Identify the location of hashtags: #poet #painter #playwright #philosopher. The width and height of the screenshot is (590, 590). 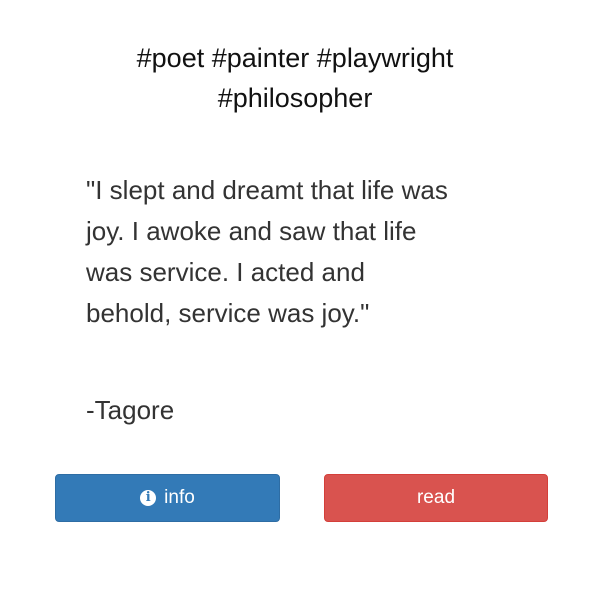
(295, 78).